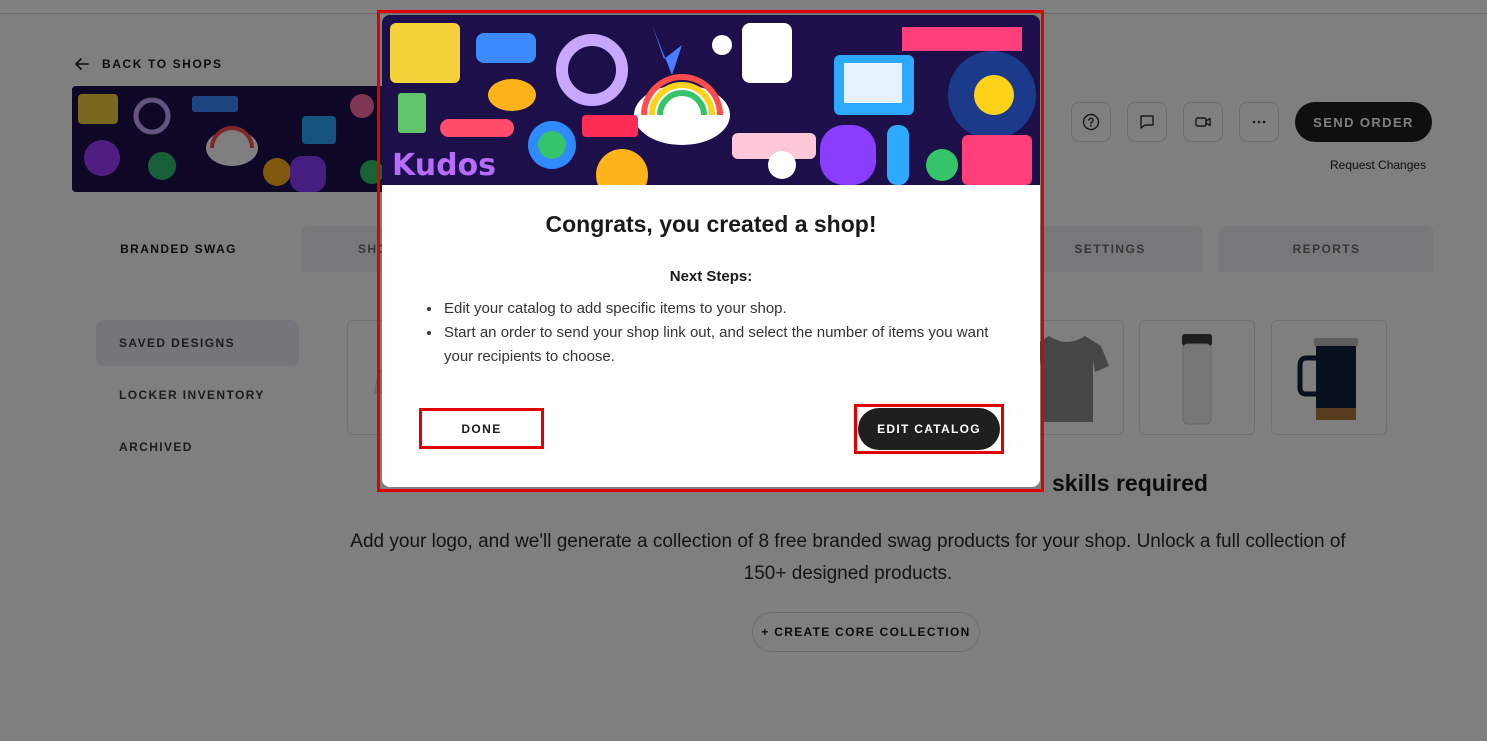  I want to click on next-steps-heading: Next Steps:, so click(711, 276).